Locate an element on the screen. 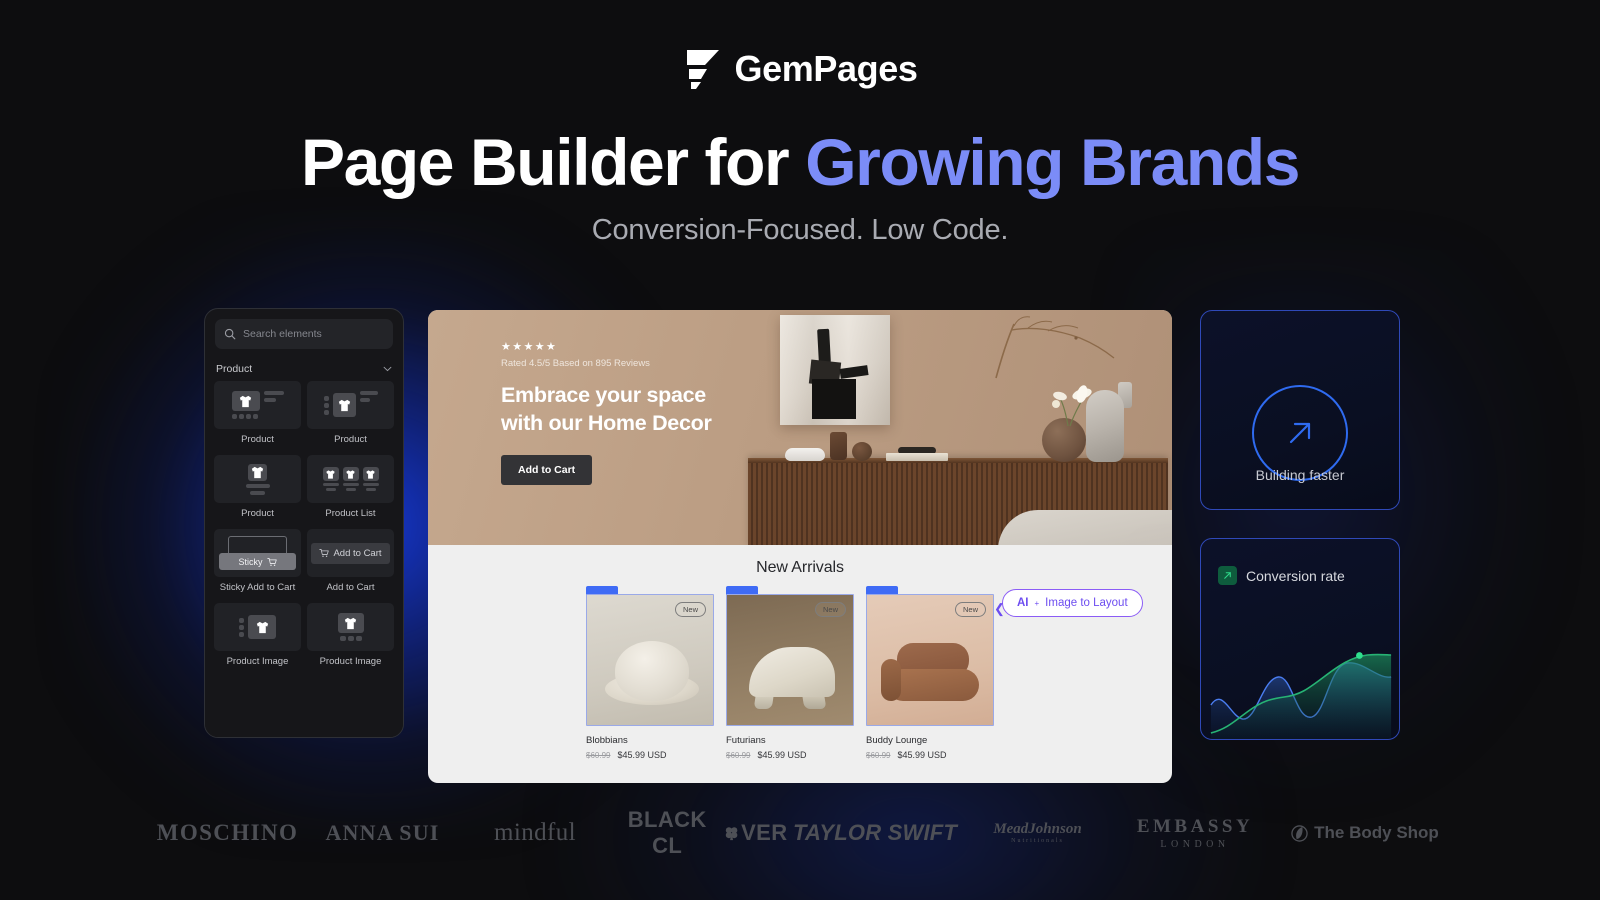 Image resolution: width=1600 pixels, height=900 pixels. element-item-product-card: Product is located at coordinates (257, 489).